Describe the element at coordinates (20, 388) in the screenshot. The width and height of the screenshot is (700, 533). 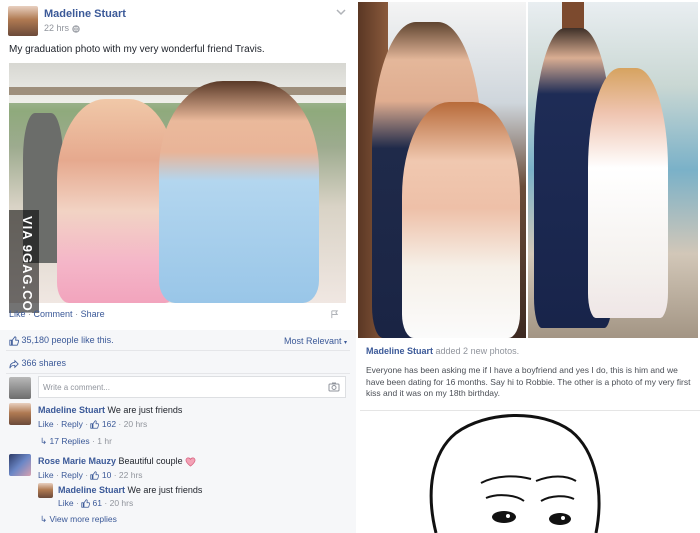
I see `viewer-avatar` at that location.